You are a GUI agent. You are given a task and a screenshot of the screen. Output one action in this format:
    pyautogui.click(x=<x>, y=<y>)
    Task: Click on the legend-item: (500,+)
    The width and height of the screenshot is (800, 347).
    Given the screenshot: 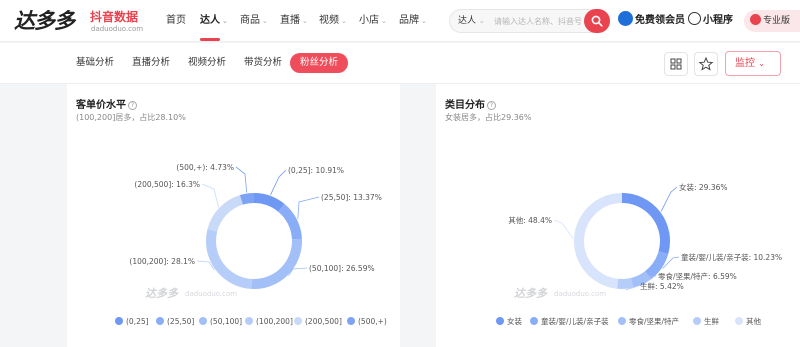 What is the action you would take?
    pyautogui.click(x=367, y=322)
    